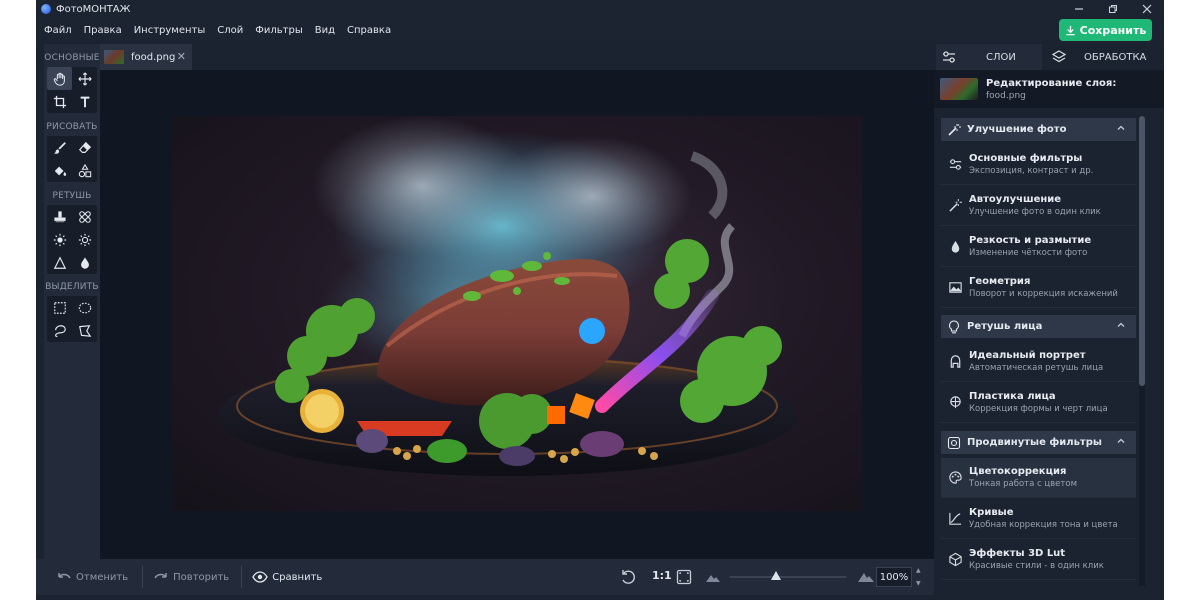 The image size is (1200, 600). I want to click on blur-tool-icon, so click(84, 262).